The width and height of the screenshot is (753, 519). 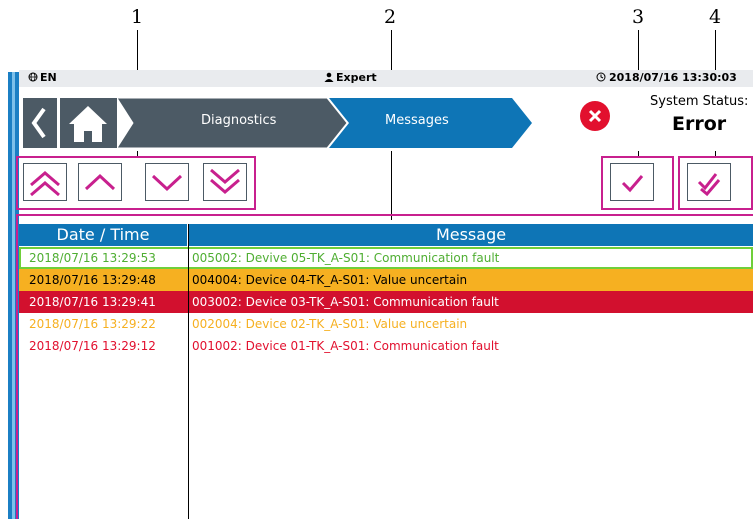 I want to click on home-button, so click(x=88, y=123).